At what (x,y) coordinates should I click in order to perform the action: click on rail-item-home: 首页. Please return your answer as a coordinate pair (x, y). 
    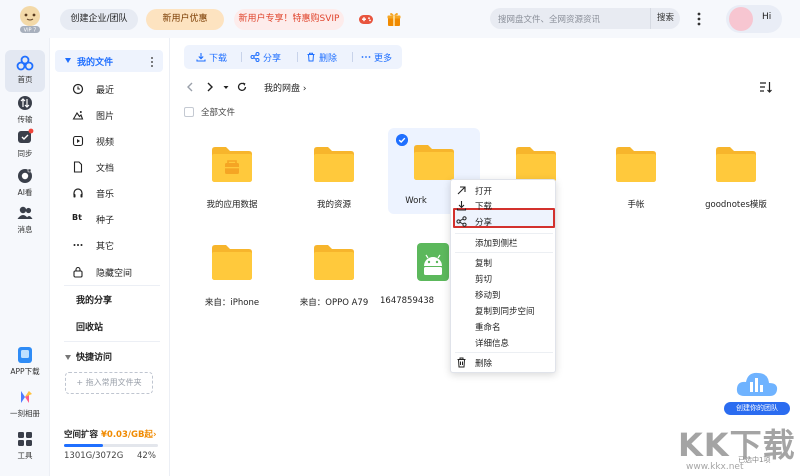
    Looking at the image, I should click on (25, 71).